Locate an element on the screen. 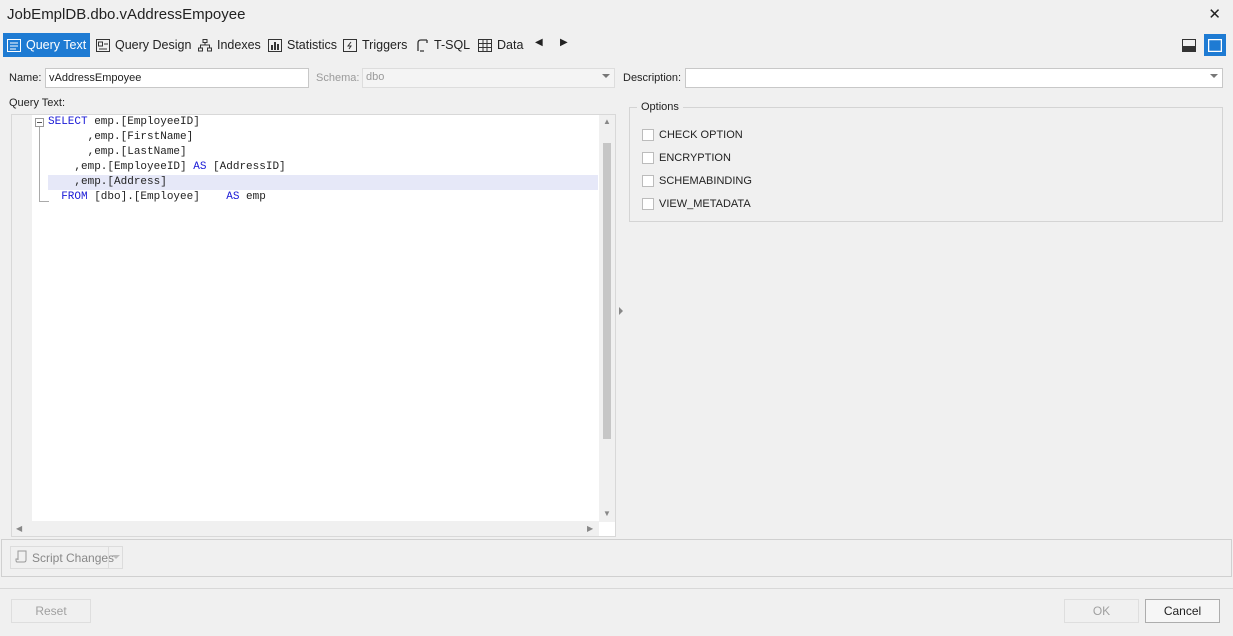 The height and width of the screenshot is (636, 1233). single-panel-icon is located at coordinates (1215, 45).